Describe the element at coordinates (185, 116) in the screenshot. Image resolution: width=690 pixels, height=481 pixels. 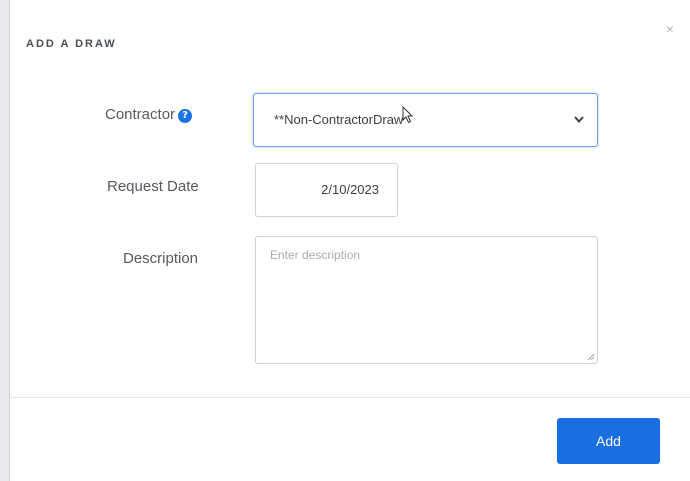
I see `question-circle-icon: ?` at that location.